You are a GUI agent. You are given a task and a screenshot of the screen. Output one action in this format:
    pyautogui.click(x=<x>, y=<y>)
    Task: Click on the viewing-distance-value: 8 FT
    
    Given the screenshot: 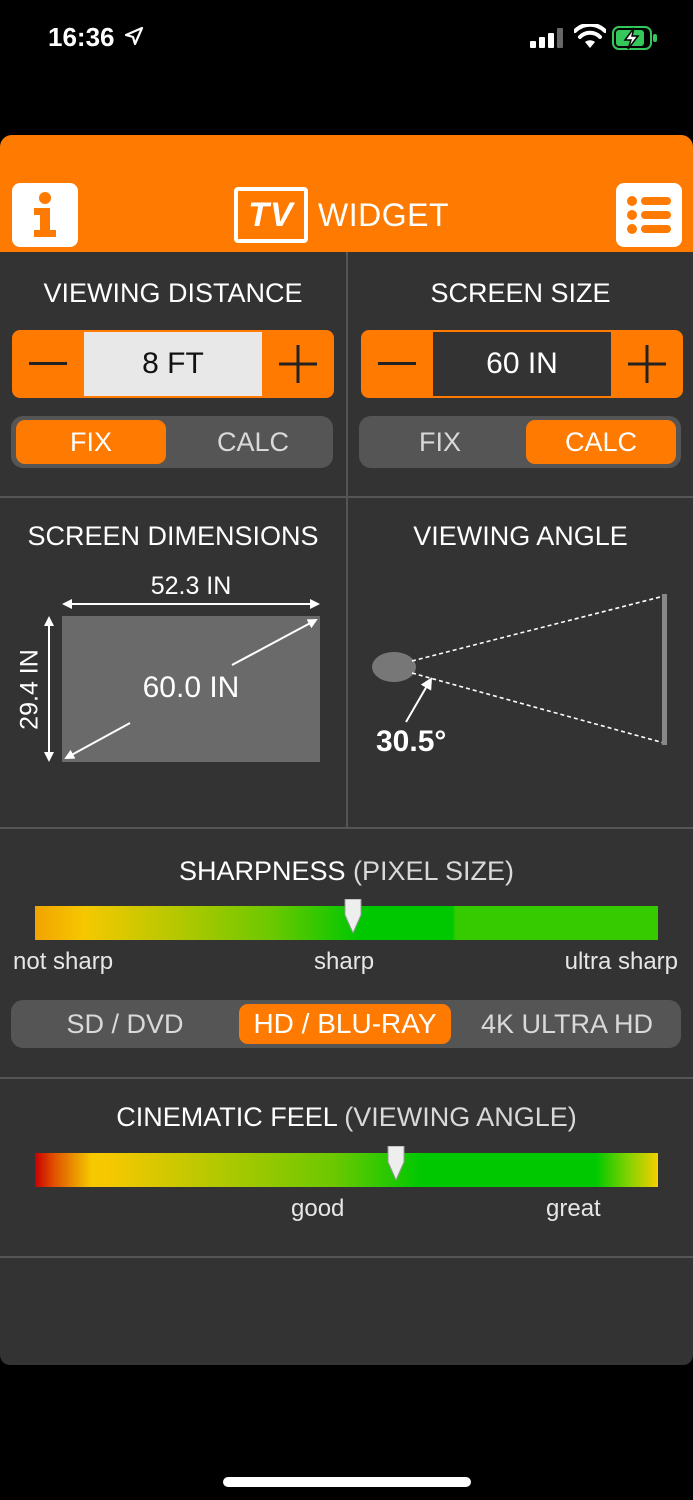 What is the action you would take?
    pyautogui.click(x=173, y=364)
    